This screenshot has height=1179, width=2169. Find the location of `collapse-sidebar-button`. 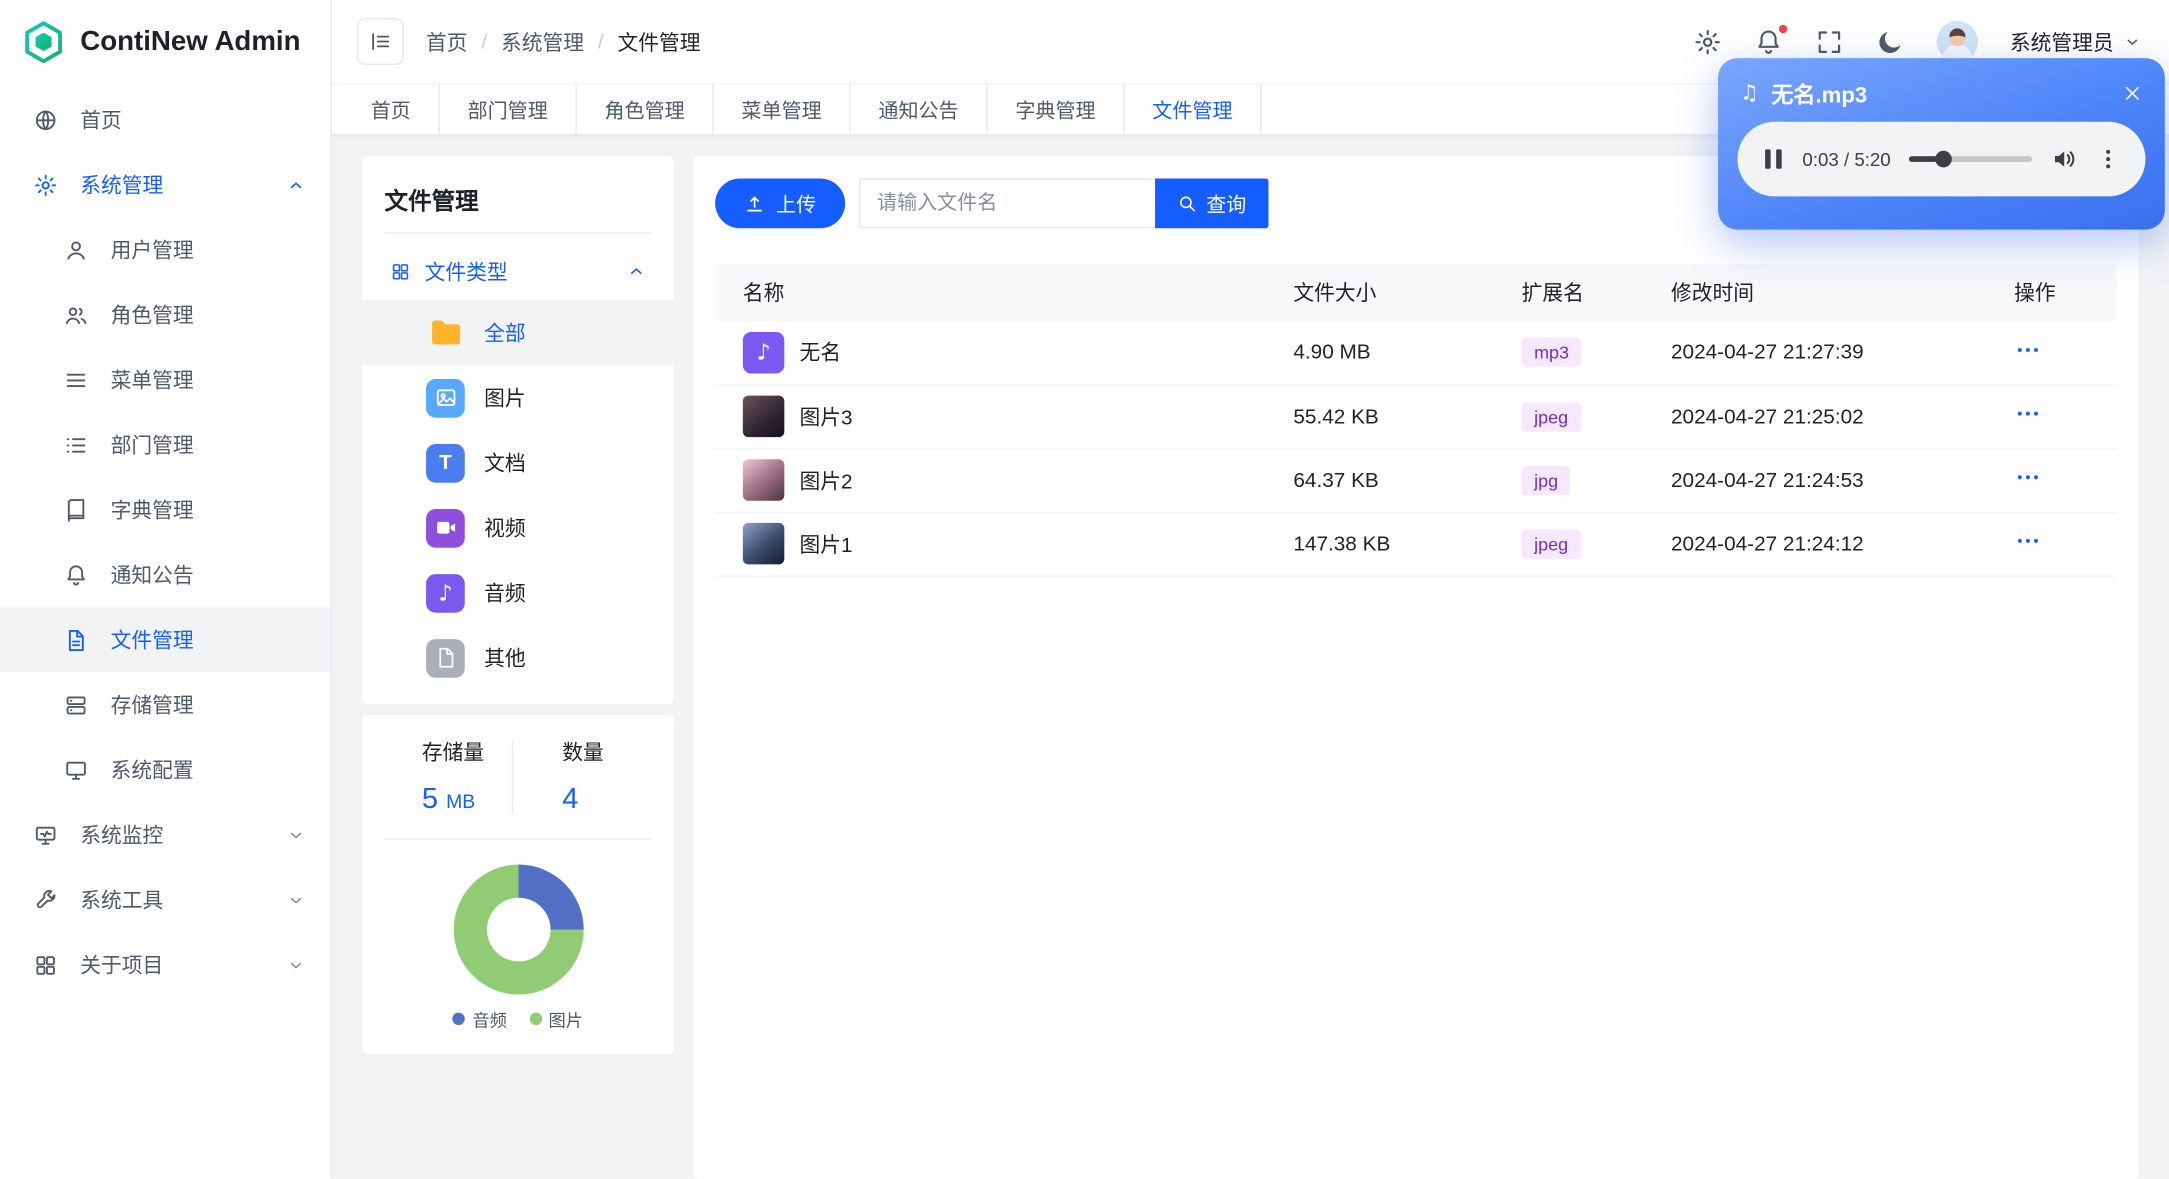

collapse-sidebar-button is located at coordinates (380, 41).